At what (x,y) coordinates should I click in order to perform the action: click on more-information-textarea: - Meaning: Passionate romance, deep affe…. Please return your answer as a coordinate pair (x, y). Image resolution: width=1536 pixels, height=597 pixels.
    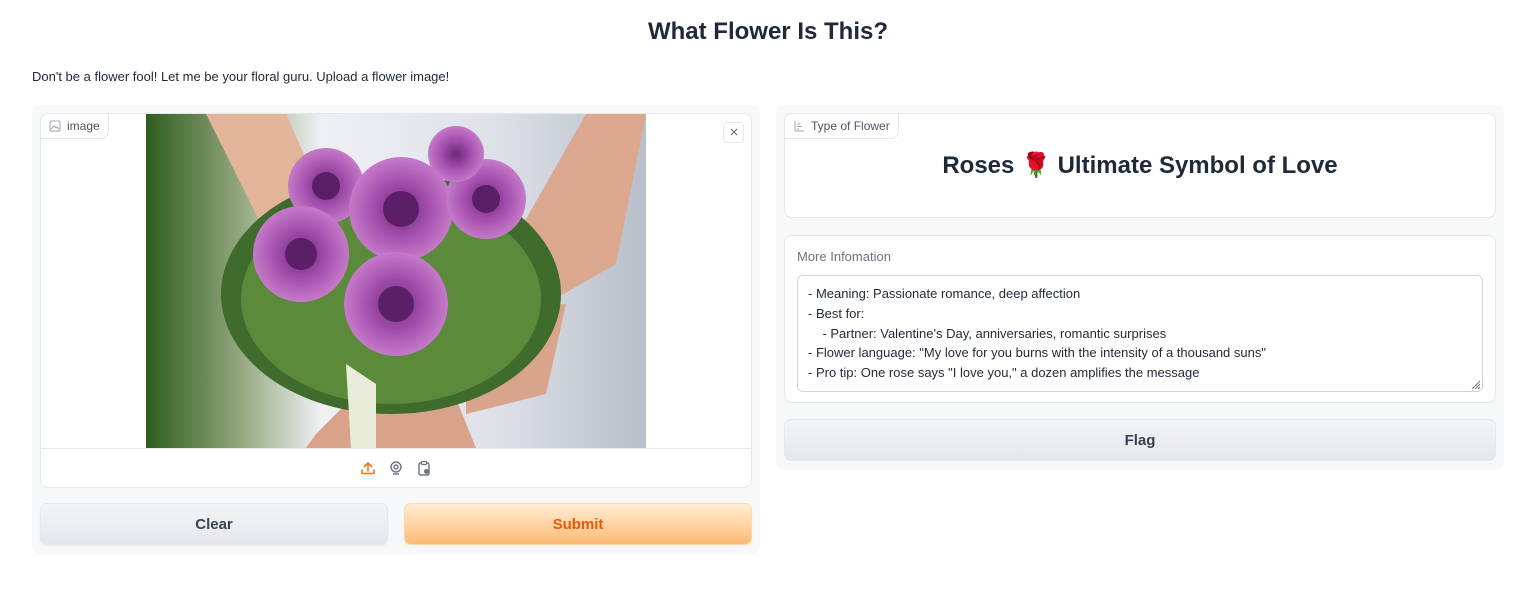
    Looking at the image, I should click on (1140, 333).